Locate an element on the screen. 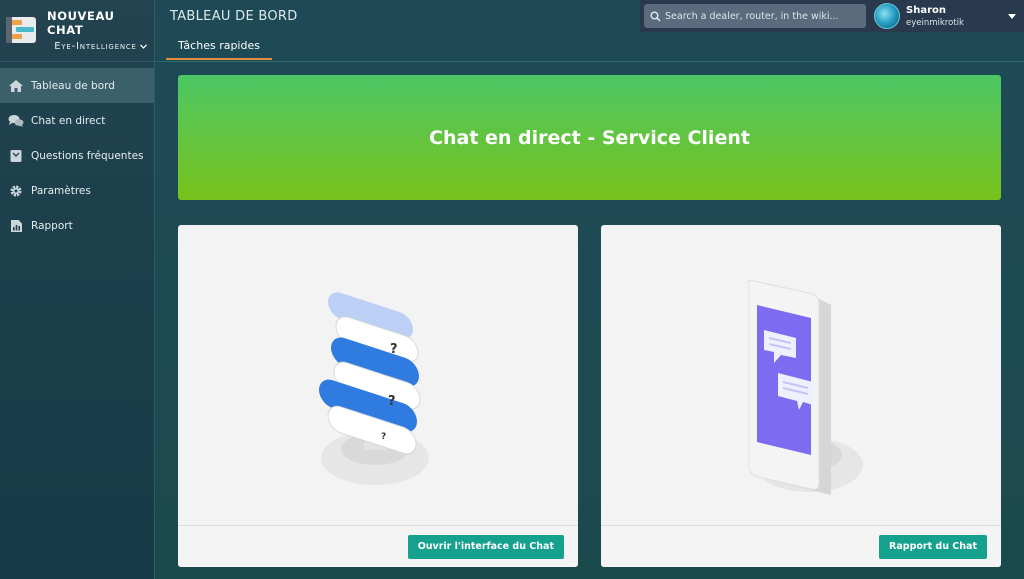 This screenshot has height=579, width=1024. user-name: Sharon is located at coordinates (926, 10).